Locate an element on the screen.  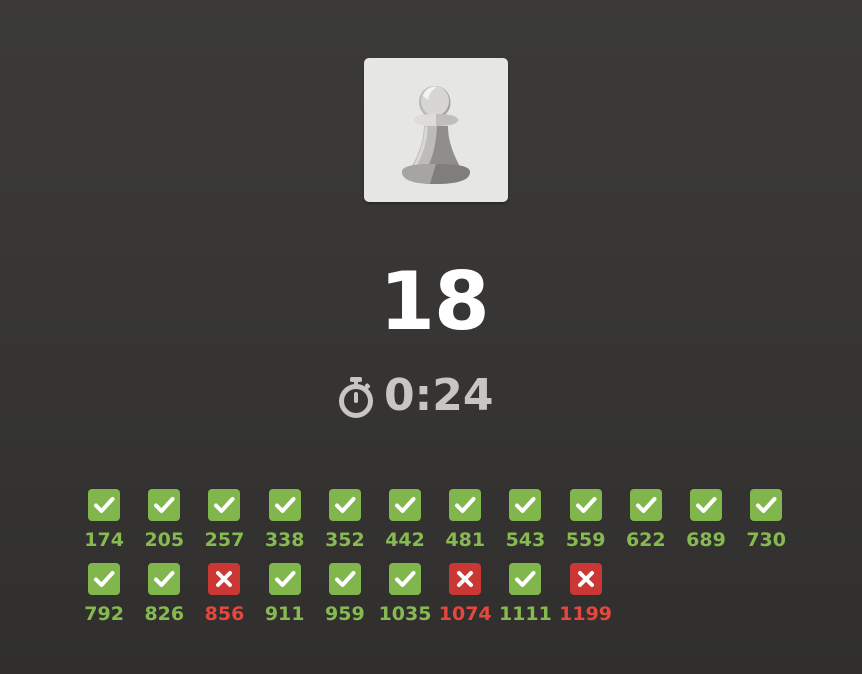
puzzle-result-ok: 205 is located at coordinates (164, 521).